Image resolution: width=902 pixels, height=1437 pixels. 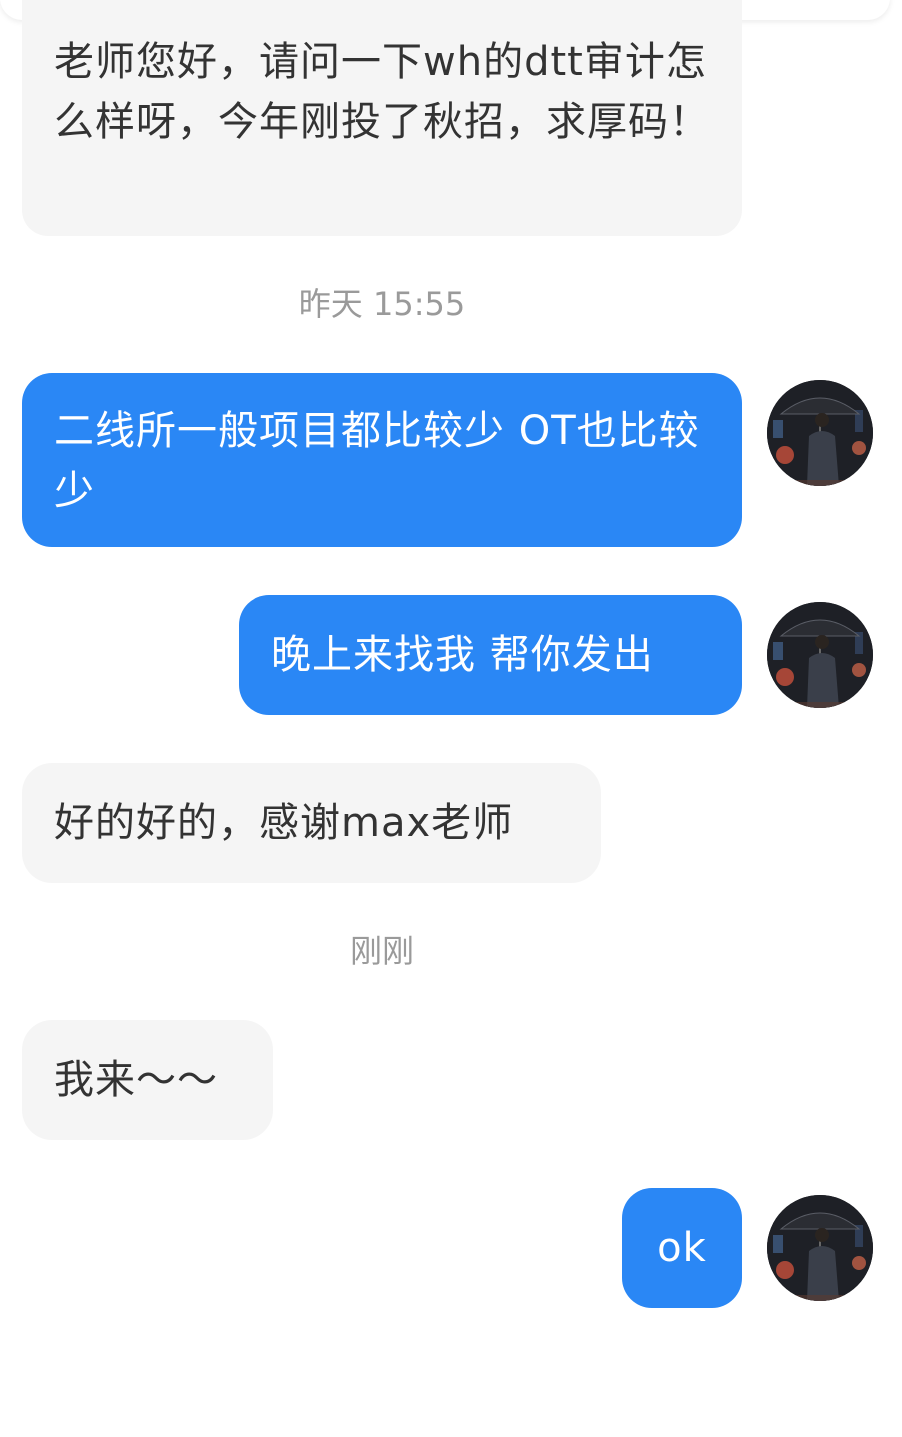 I want to click on incoming-message-bubble: 好的好的，感谢max老师, so click(x=311, y=823).